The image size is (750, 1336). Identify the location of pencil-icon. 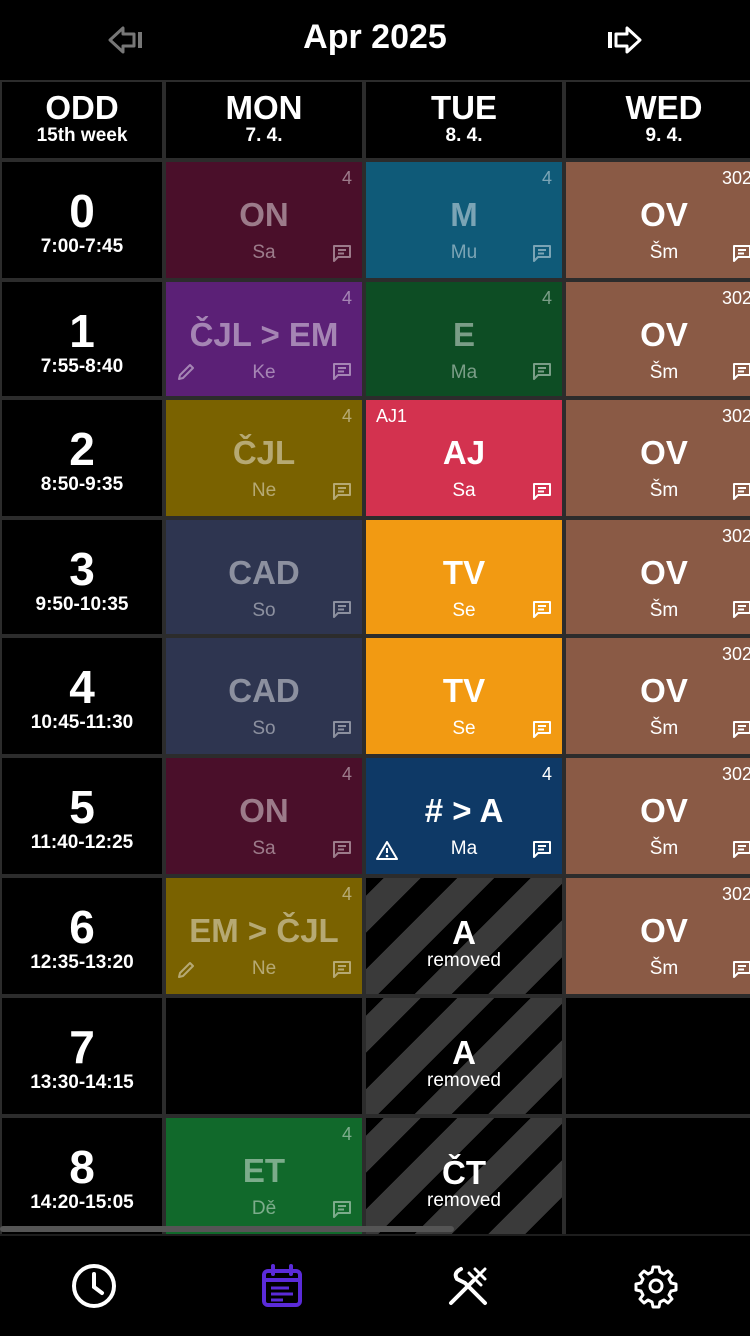
(186, 372).